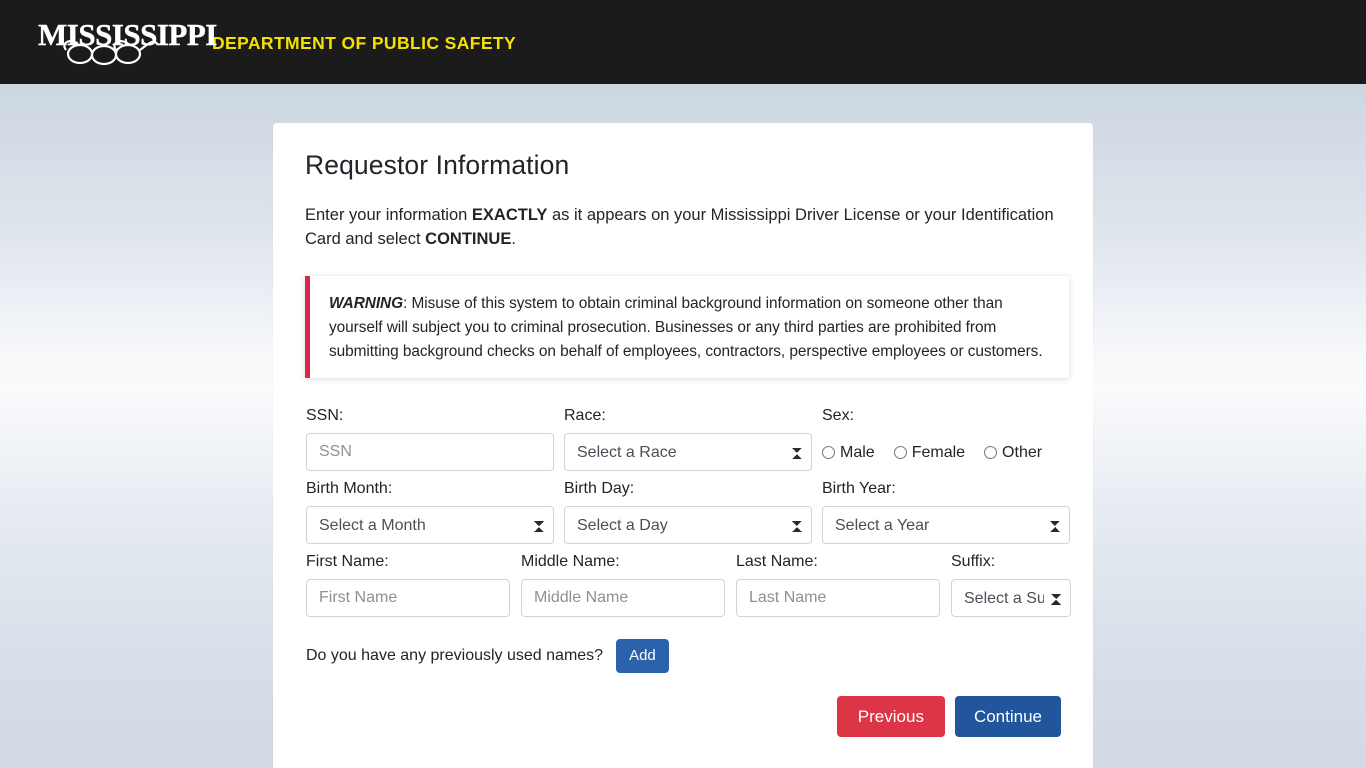 Image resolution: width=1366 pixels, height=768 pixels. What do you see at coordinates (900, 452) in the screenshot?
I see `radio-icon-female` at bounding box center [900, 452].